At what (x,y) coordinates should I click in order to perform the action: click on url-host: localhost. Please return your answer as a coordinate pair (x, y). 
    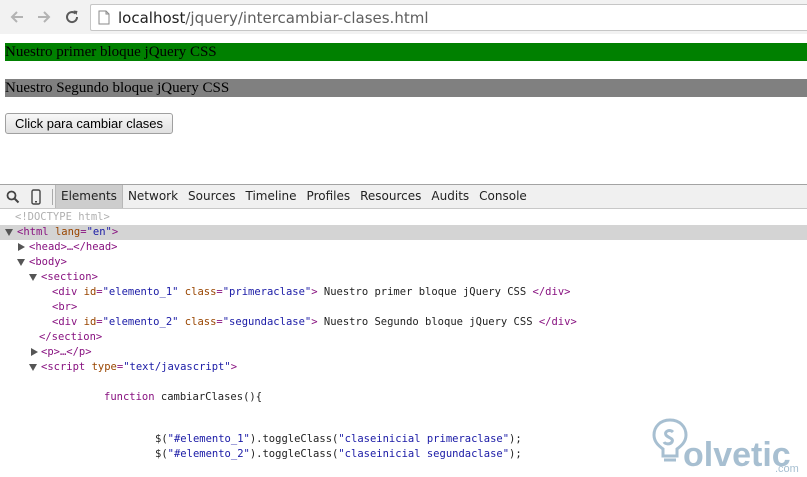
    Looking at the image, I should click on (152, 18).